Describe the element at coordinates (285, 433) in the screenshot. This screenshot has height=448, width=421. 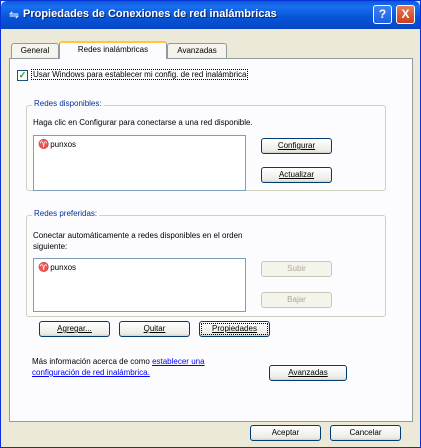
I see `ok-button: Aceptar` at that location.